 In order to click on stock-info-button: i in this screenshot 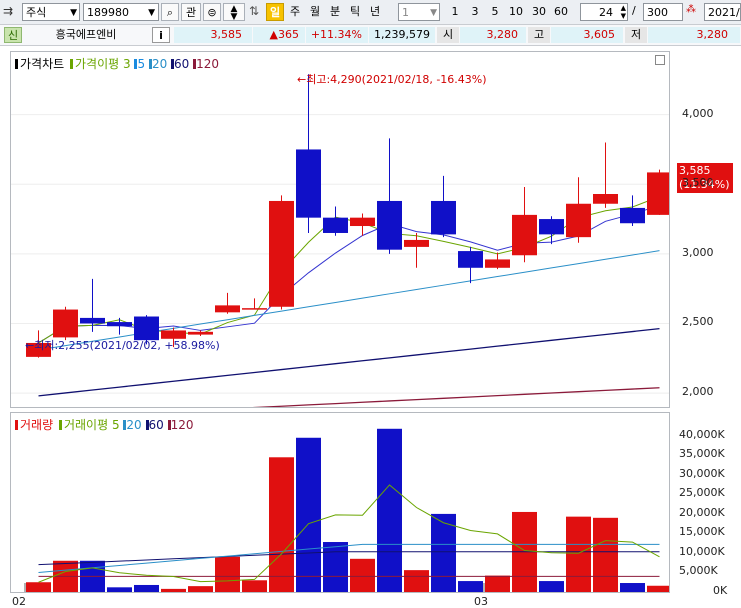, I will do `click(161, 35)`.